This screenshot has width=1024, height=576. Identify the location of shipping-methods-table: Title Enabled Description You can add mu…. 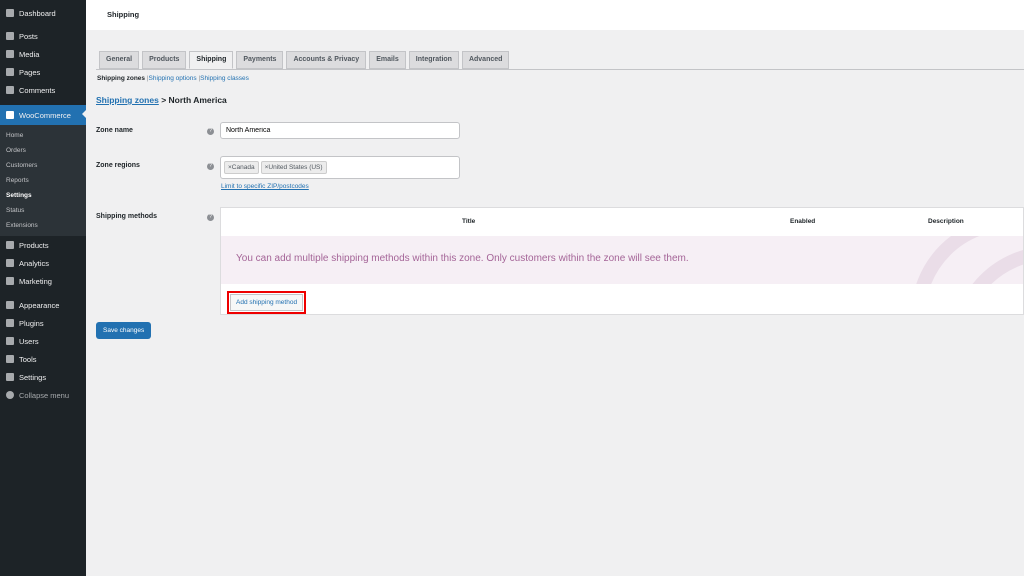
(622, 261).